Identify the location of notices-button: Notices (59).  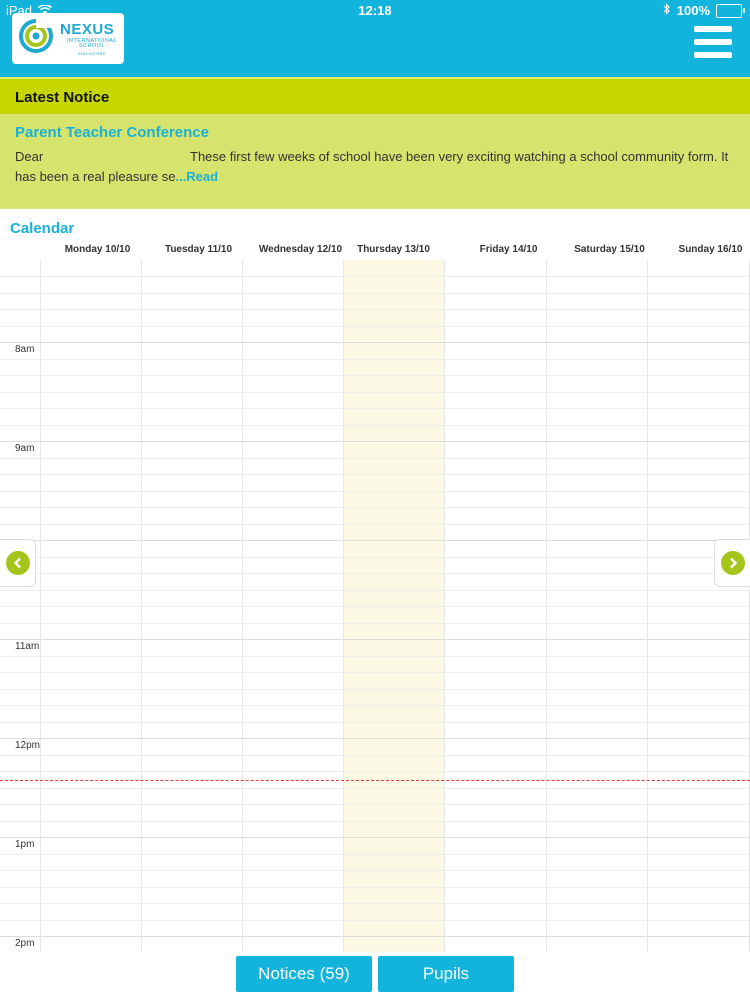
(304, 974).